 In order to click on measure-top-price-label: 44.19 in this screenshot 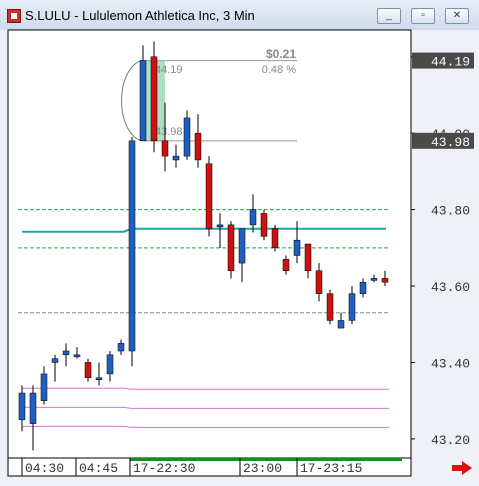, I will do `click(169, 70)`.